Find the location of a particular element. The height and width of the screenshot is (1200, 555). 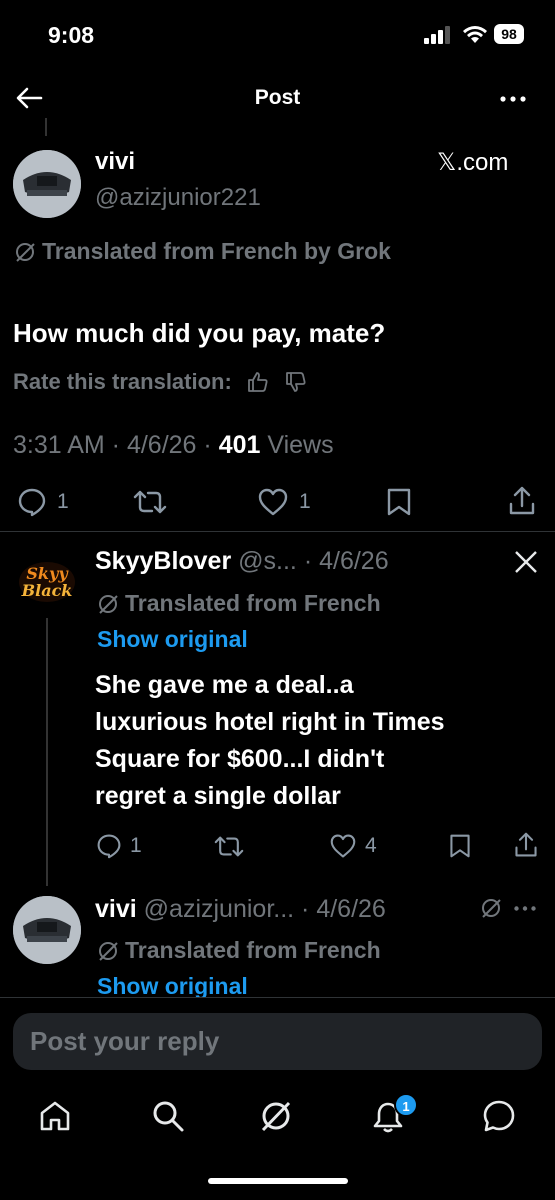

translated-note-text: Translated from French by Grok is located at coordinates (216, 251).